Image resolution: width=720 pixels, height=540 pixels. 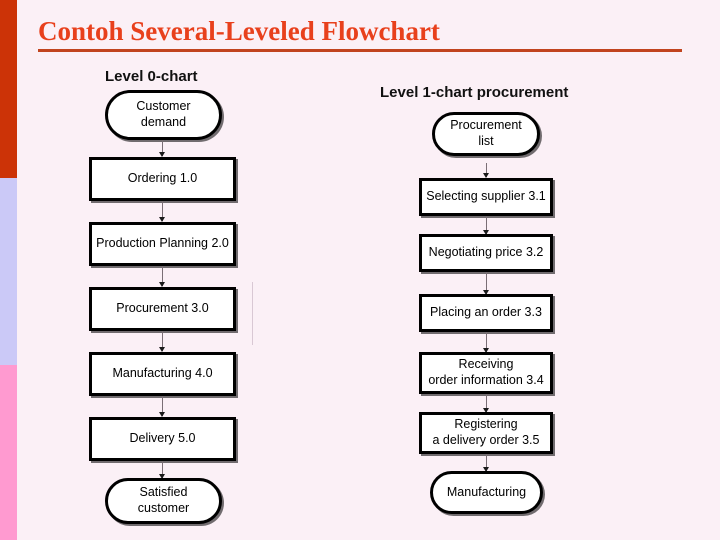 I want to click on page-title: Contoh Several-Leveled Flowchart, so click(x=239, y=31).